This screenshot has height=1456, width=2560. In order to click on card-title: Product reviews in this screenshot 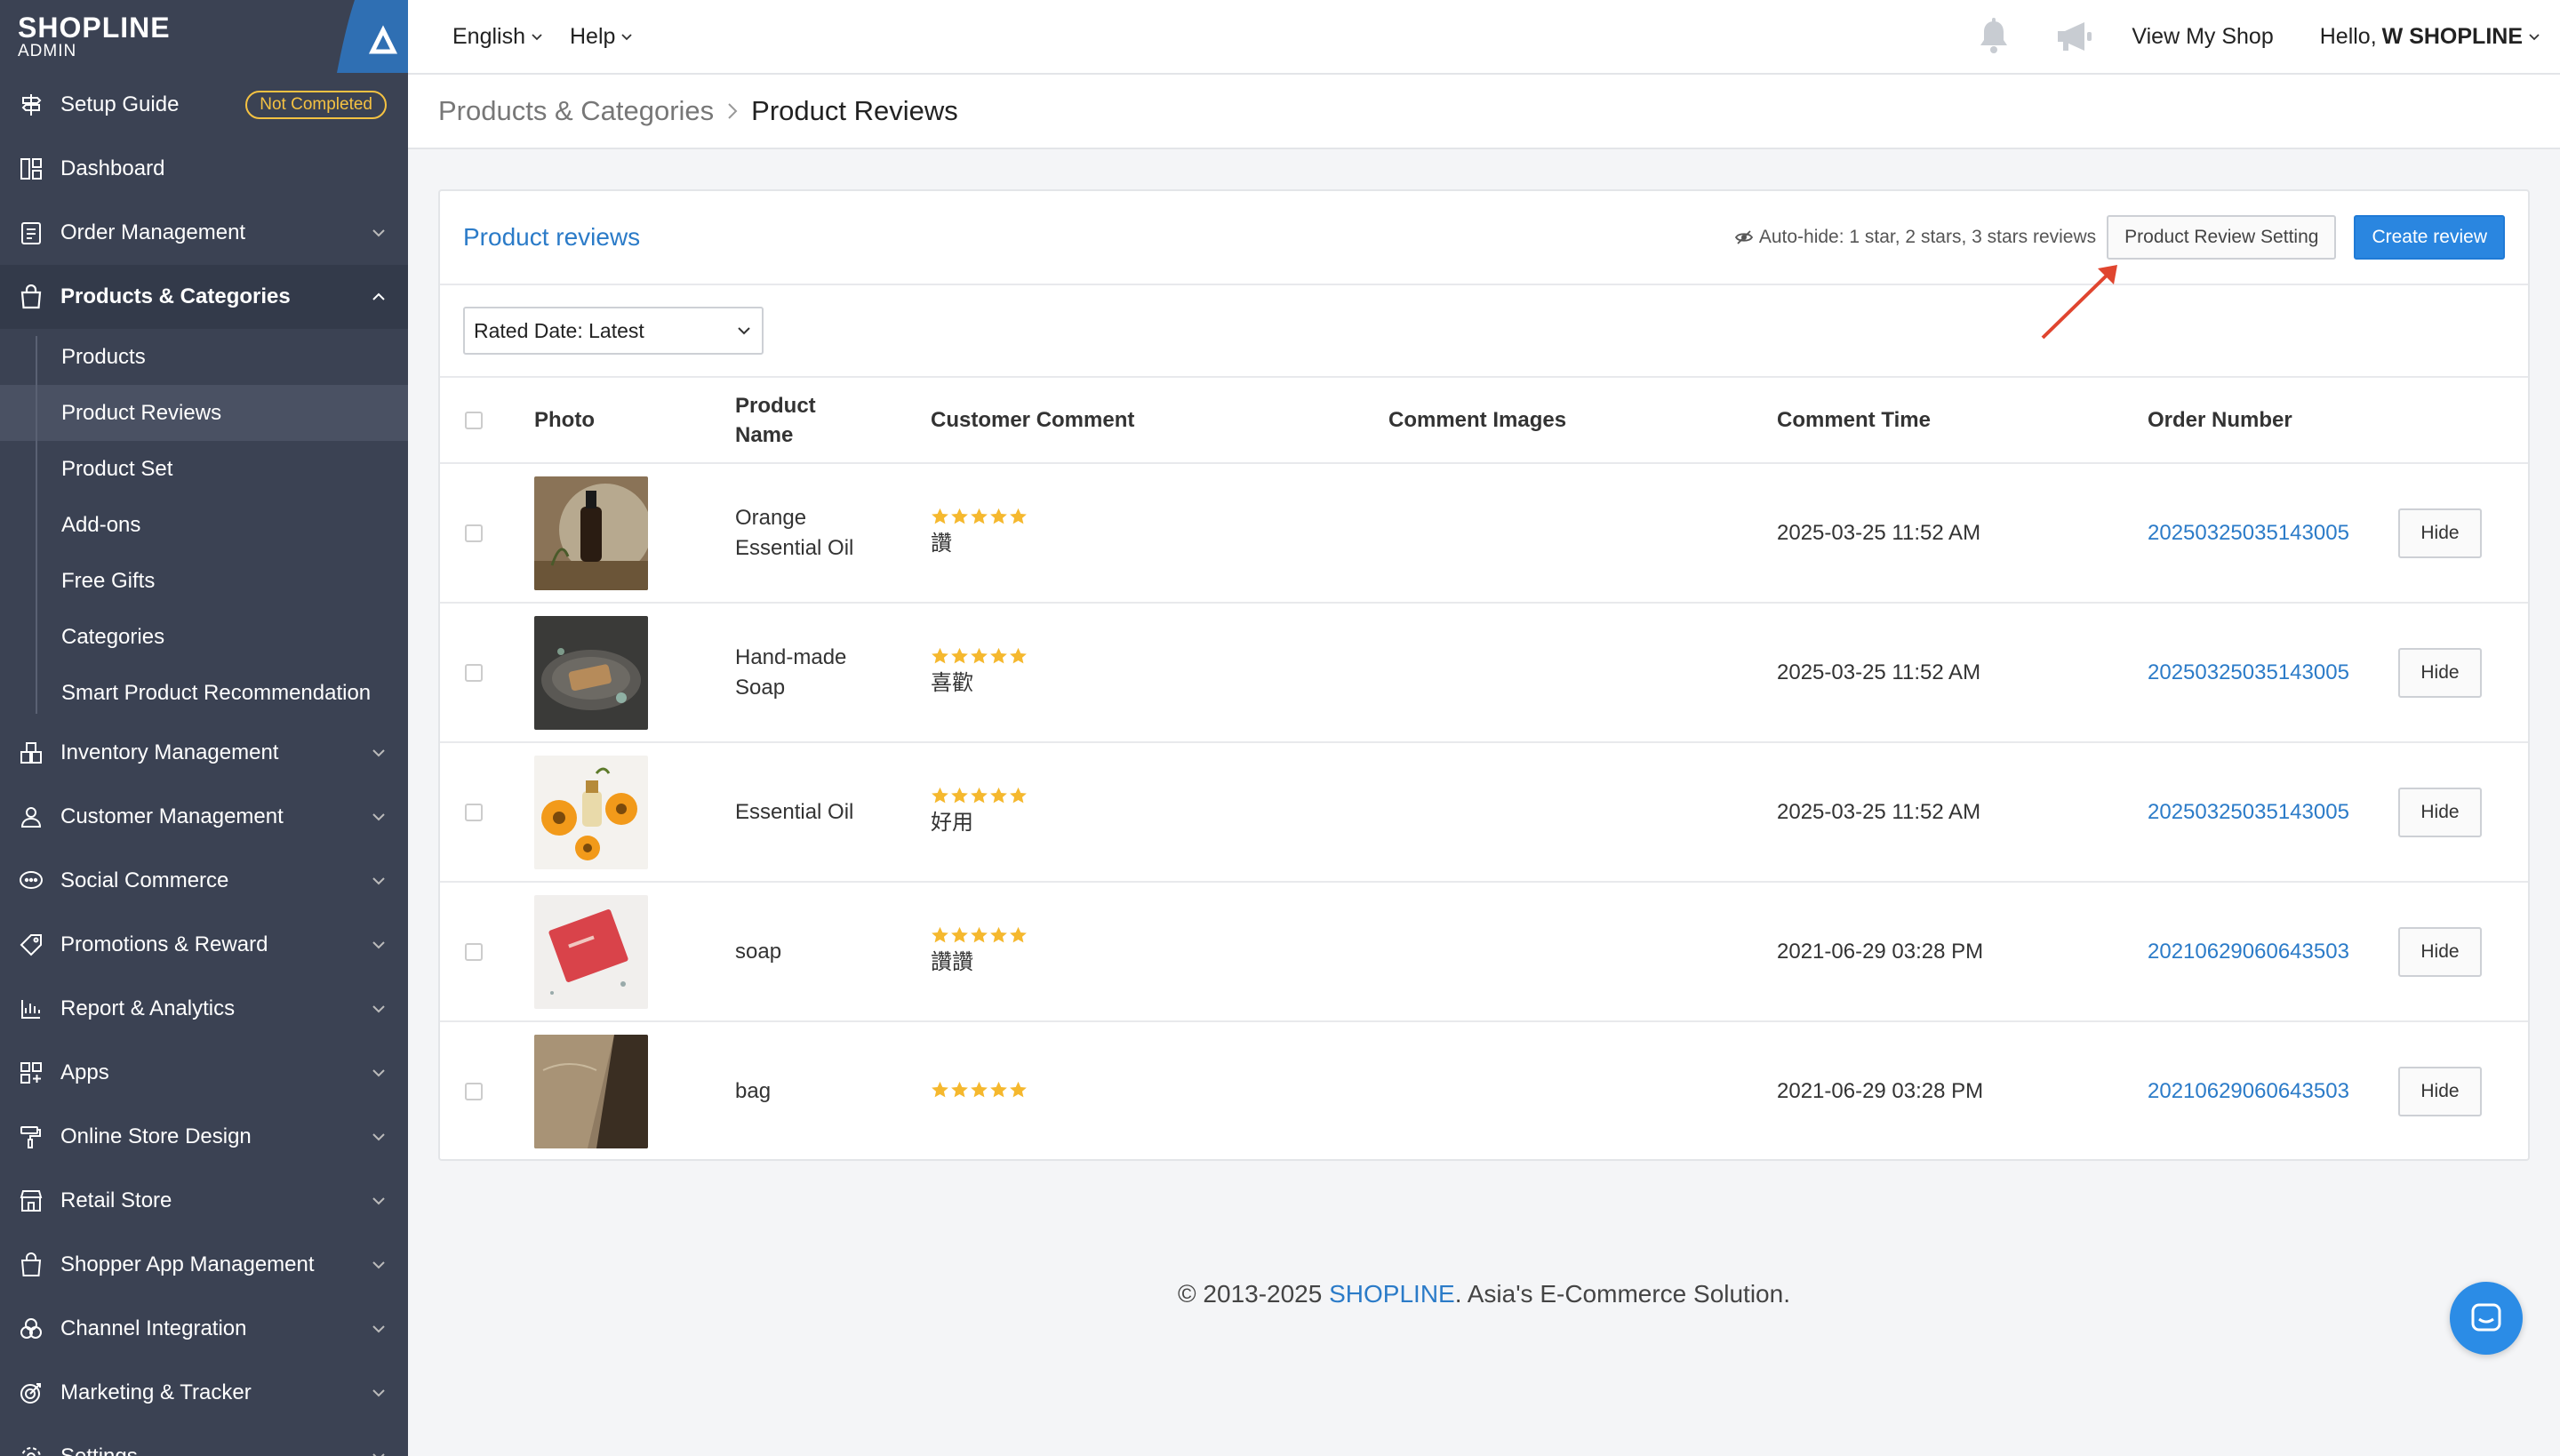, I will do `click(552, 237)`.